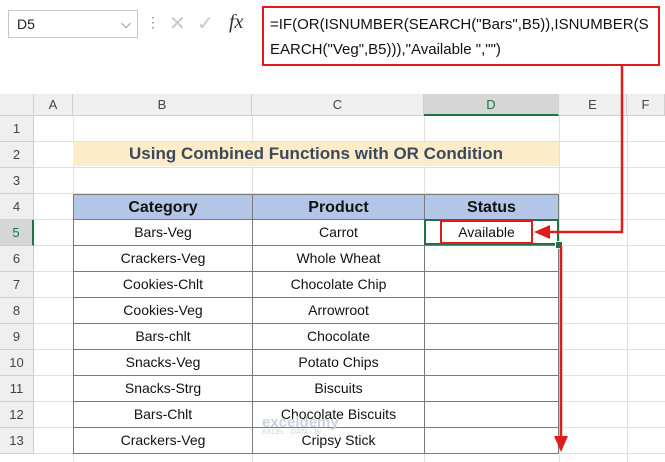 This screenshot has width=665, height=462. I want to click on column-header-d: D, so click(491, 105).